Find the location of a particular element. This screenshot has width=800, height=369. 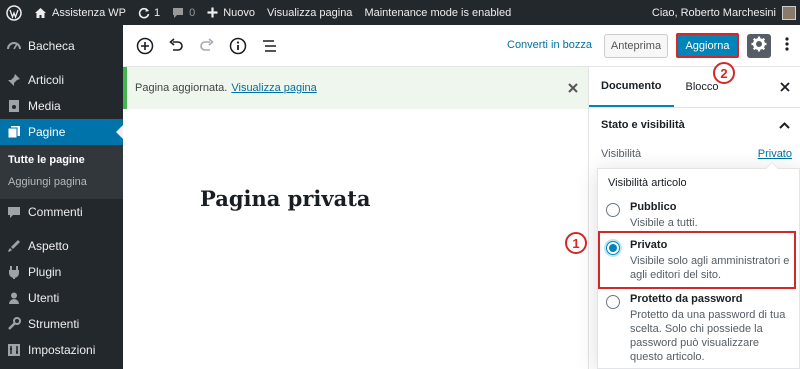

sidebar-label: Utenti is located at coordinates (44, 298).